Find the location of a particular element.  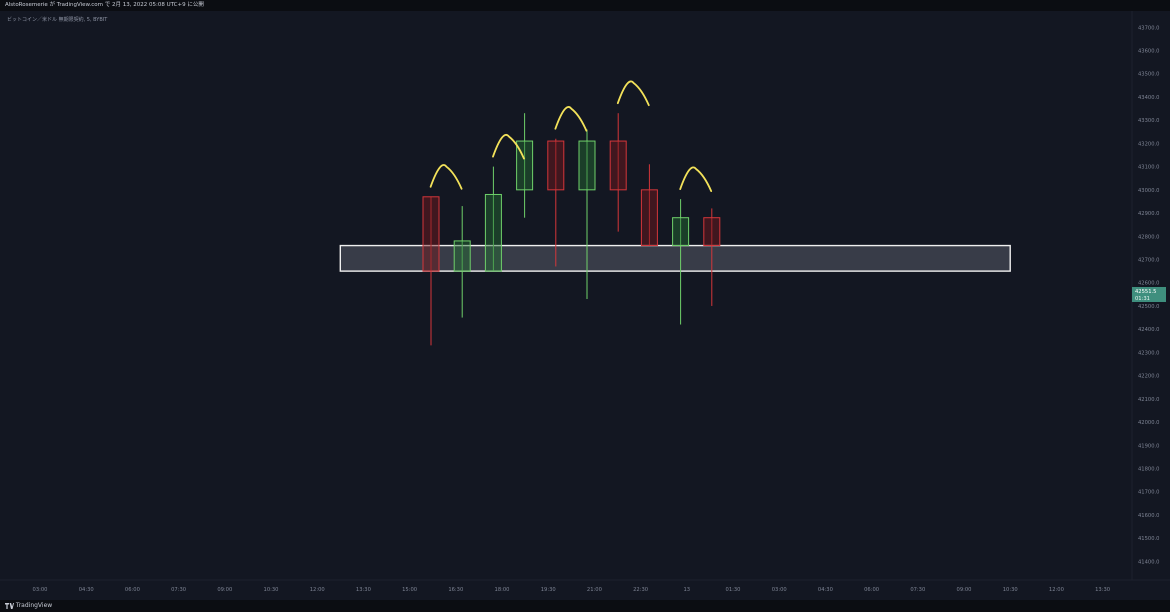

current-price-label: 42551.5 is located at coordinates (1145, 292).